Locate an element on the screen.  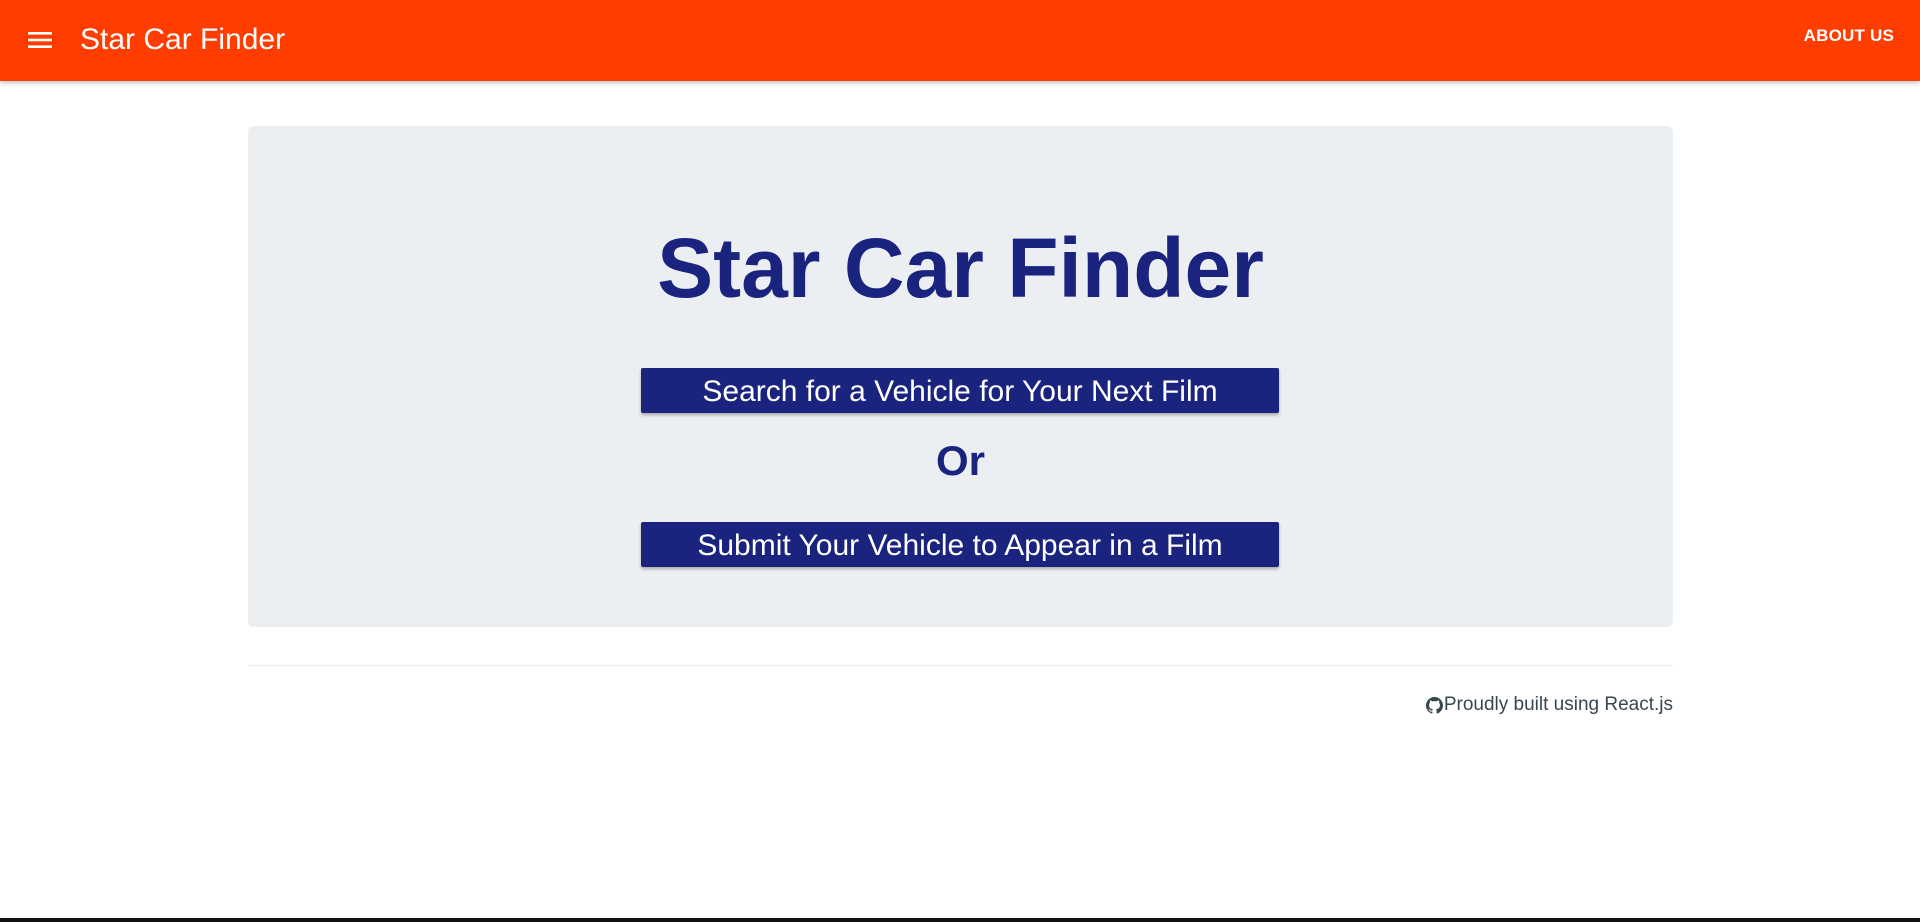
submit-vehicle-button: Submit Your Vehicle to Appear in a Film is located at coordinates (960, 544).